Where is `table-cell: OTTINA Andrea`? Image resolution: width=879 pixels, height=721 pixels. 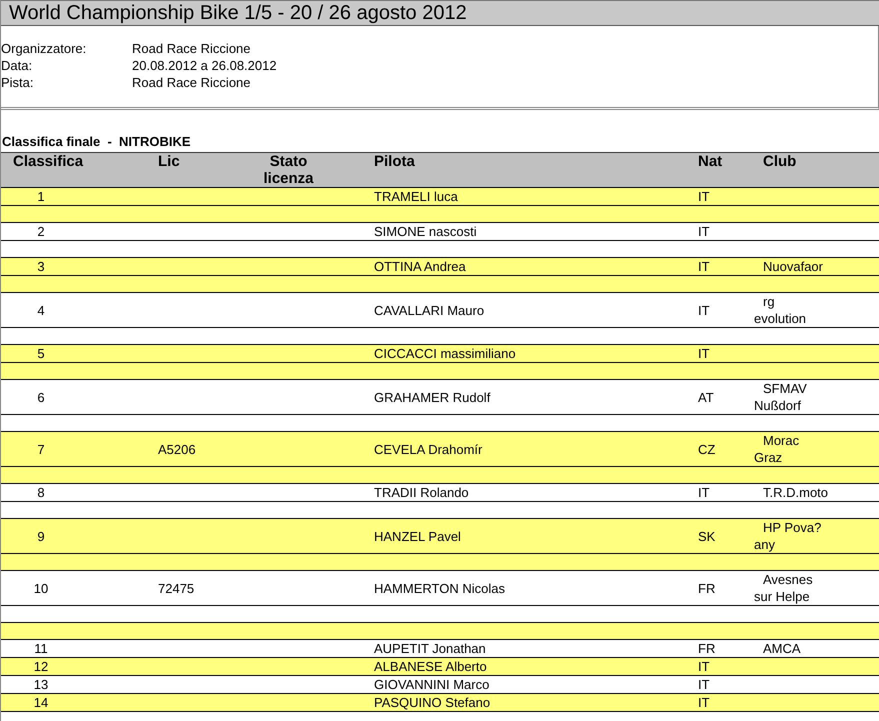 table-cell: OTTINA Andrea is located at coordinates (420, 266).